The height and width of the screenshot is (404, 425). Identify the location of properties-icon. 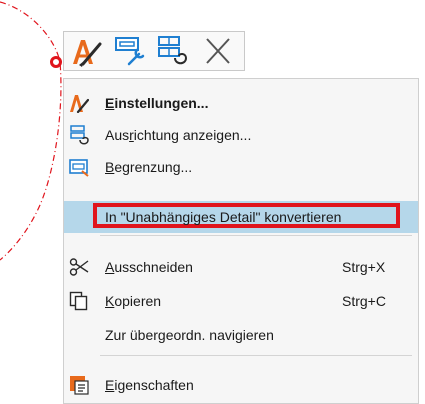
(79, 385).